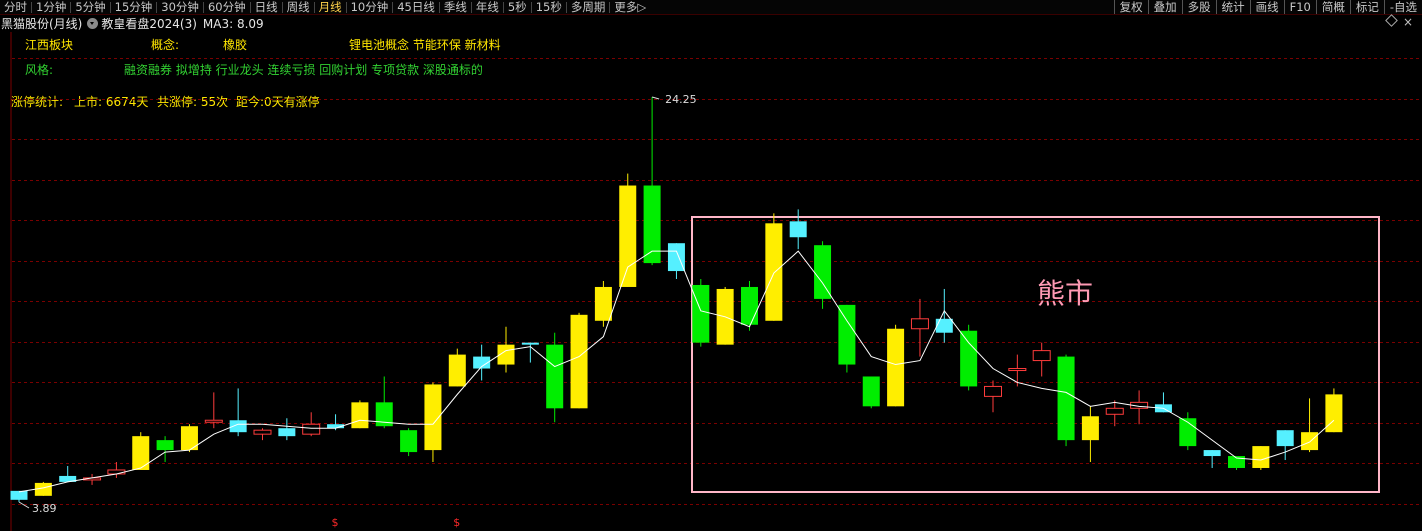 This screenshot has height=531, width=1422. I want to click on min-price-label: 3.89, so click(44, 508).